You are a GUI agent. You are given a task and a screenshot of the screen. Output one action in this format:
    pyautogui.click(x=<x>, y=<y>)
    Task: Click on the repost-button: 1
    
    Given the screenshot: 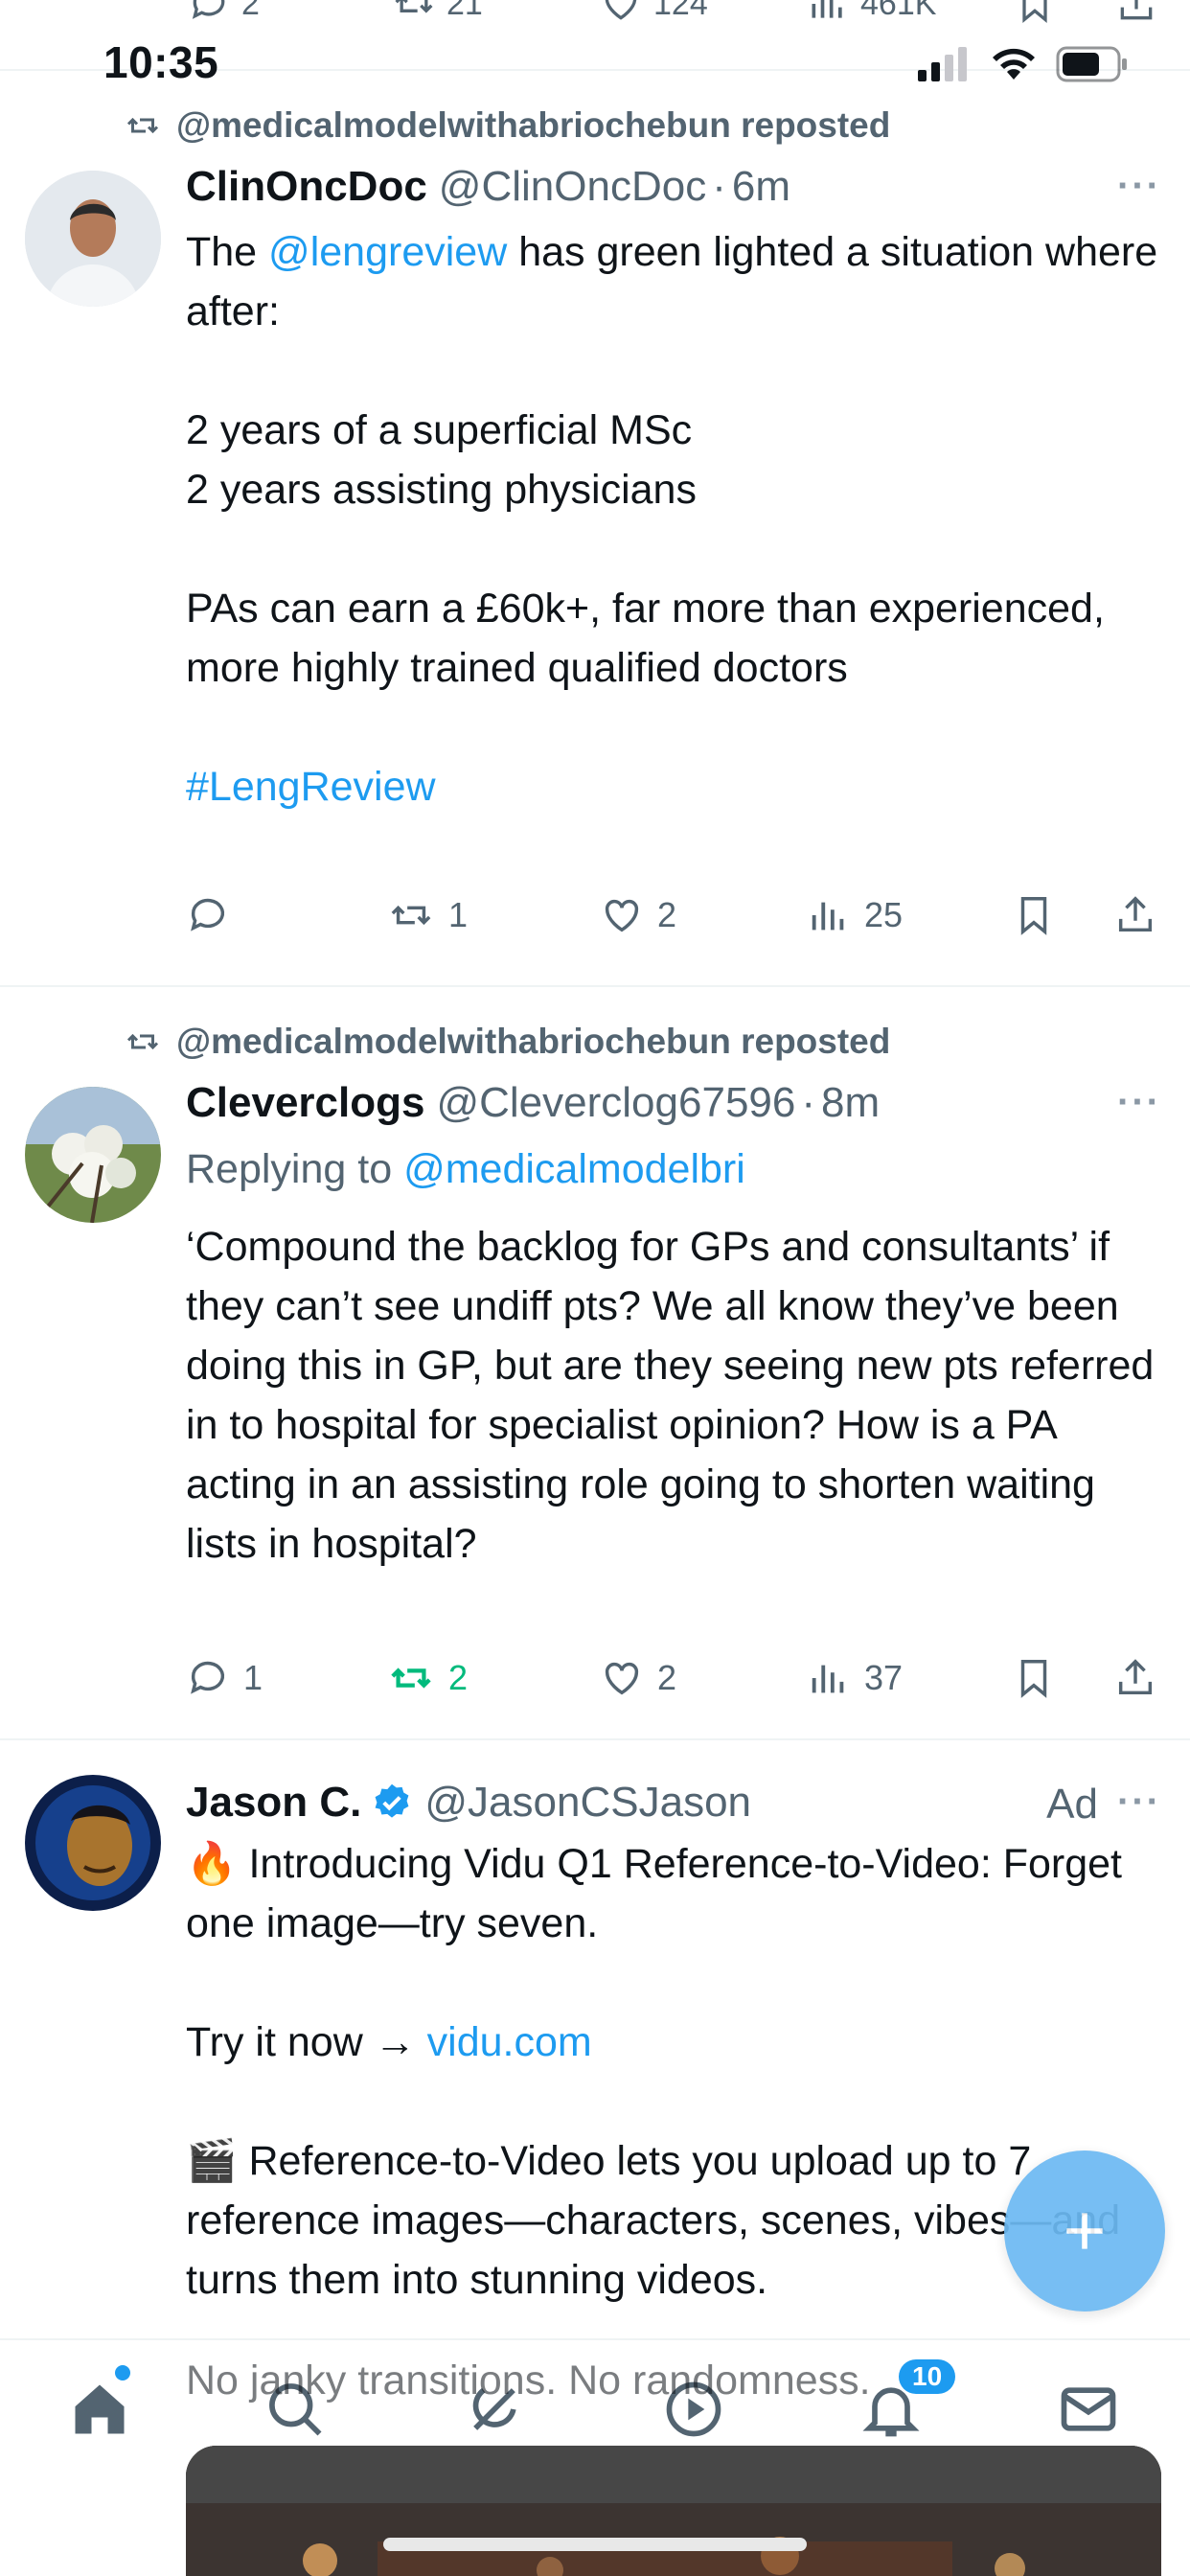 What is the action you would take?
    pyautogui.click(x=428, y=915)
    